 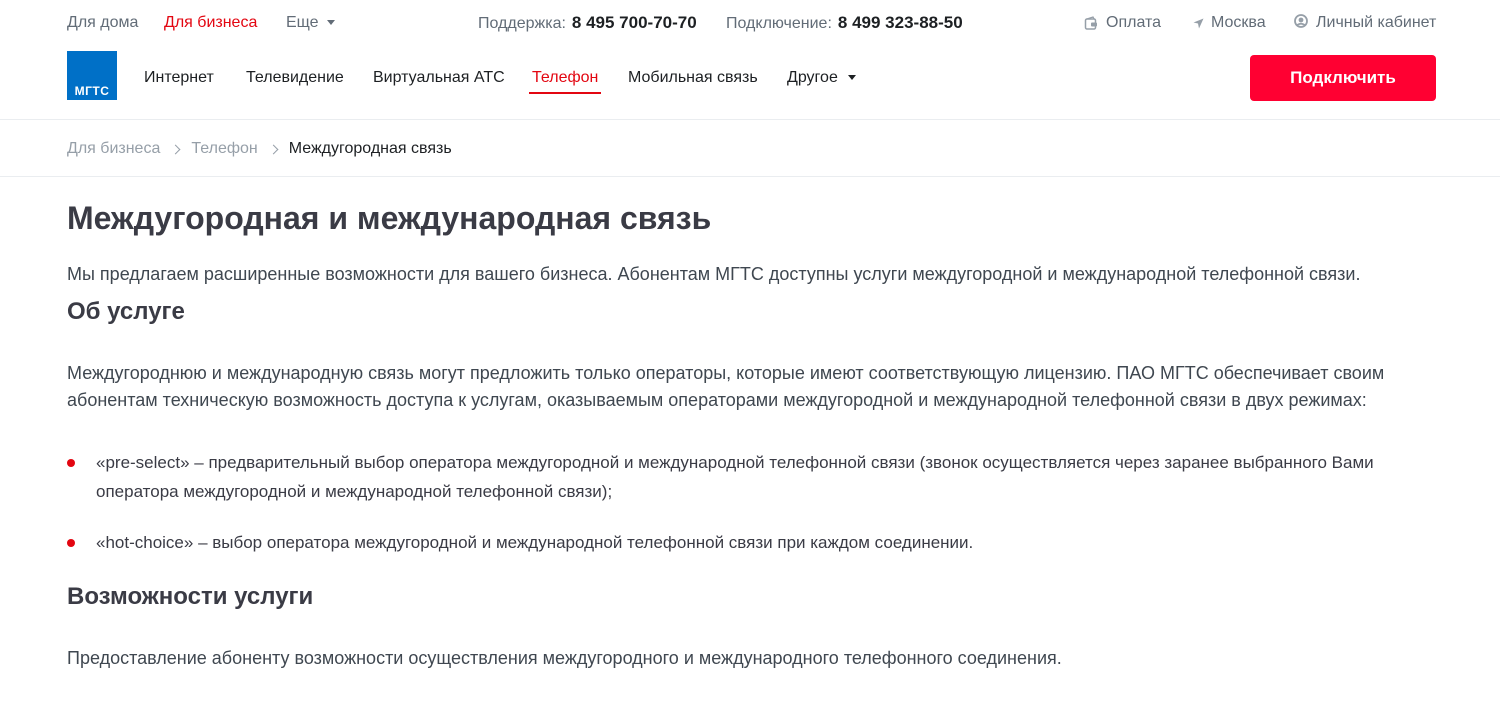 What do you see at coordinates (634, 22) in the screenshot?
I see `support-phone-number: 8 495 700-70-70` at bounding box center [634, 22].